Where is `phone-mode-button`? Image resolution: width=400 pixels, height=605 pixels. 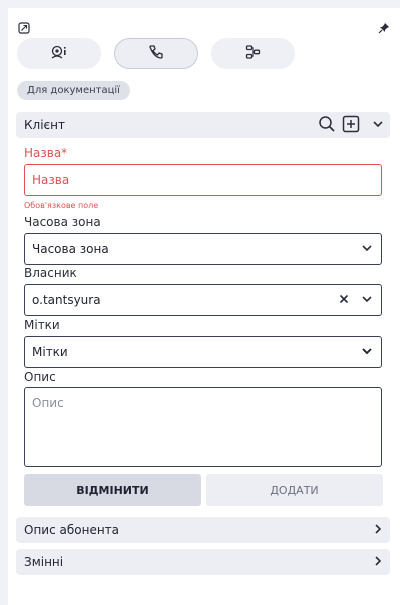 phone-mode-button is located at coordinates (156, 53).